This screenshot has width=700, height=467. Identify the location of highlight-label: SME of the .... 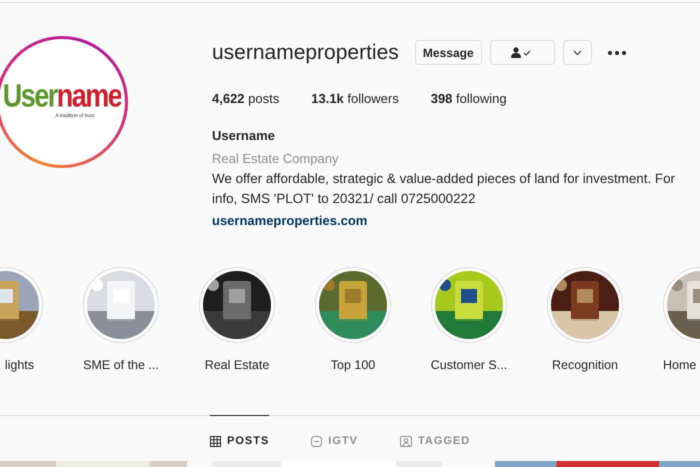
(121, 365).